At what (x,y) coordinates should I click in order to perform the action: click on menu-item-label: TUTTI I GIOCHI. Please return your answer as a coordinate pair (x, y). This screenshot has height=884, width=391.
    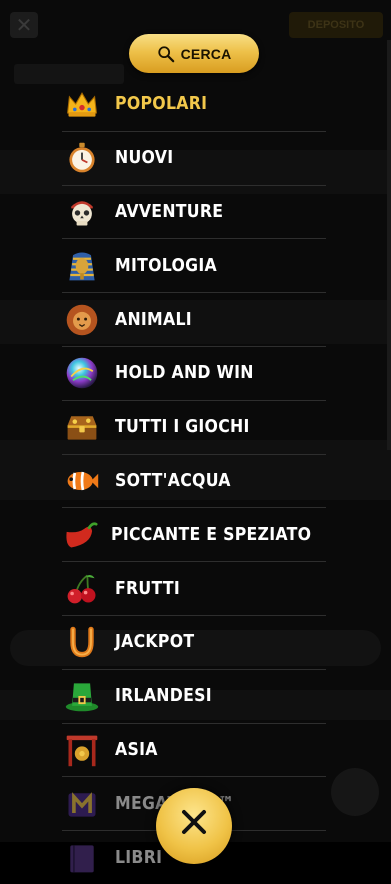
    Looking at the image, I should click on (182, 427).